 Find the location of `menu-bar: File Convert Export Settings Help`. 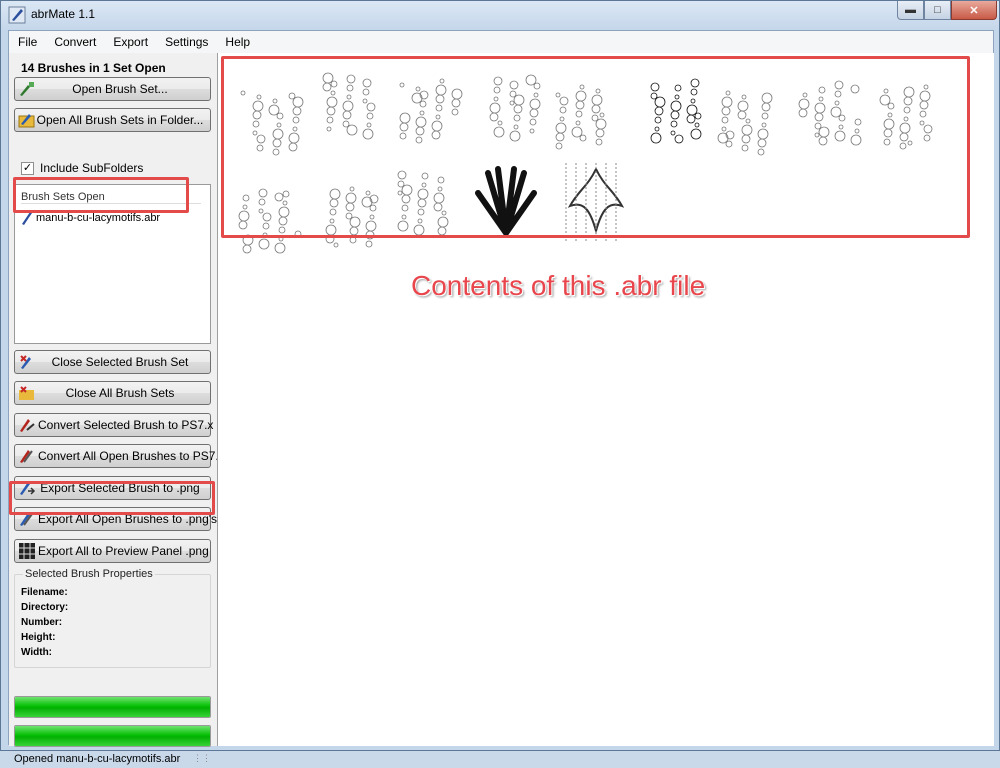

menu-bar: File Convert Export Settings Help is located at coordinates (501, 42).